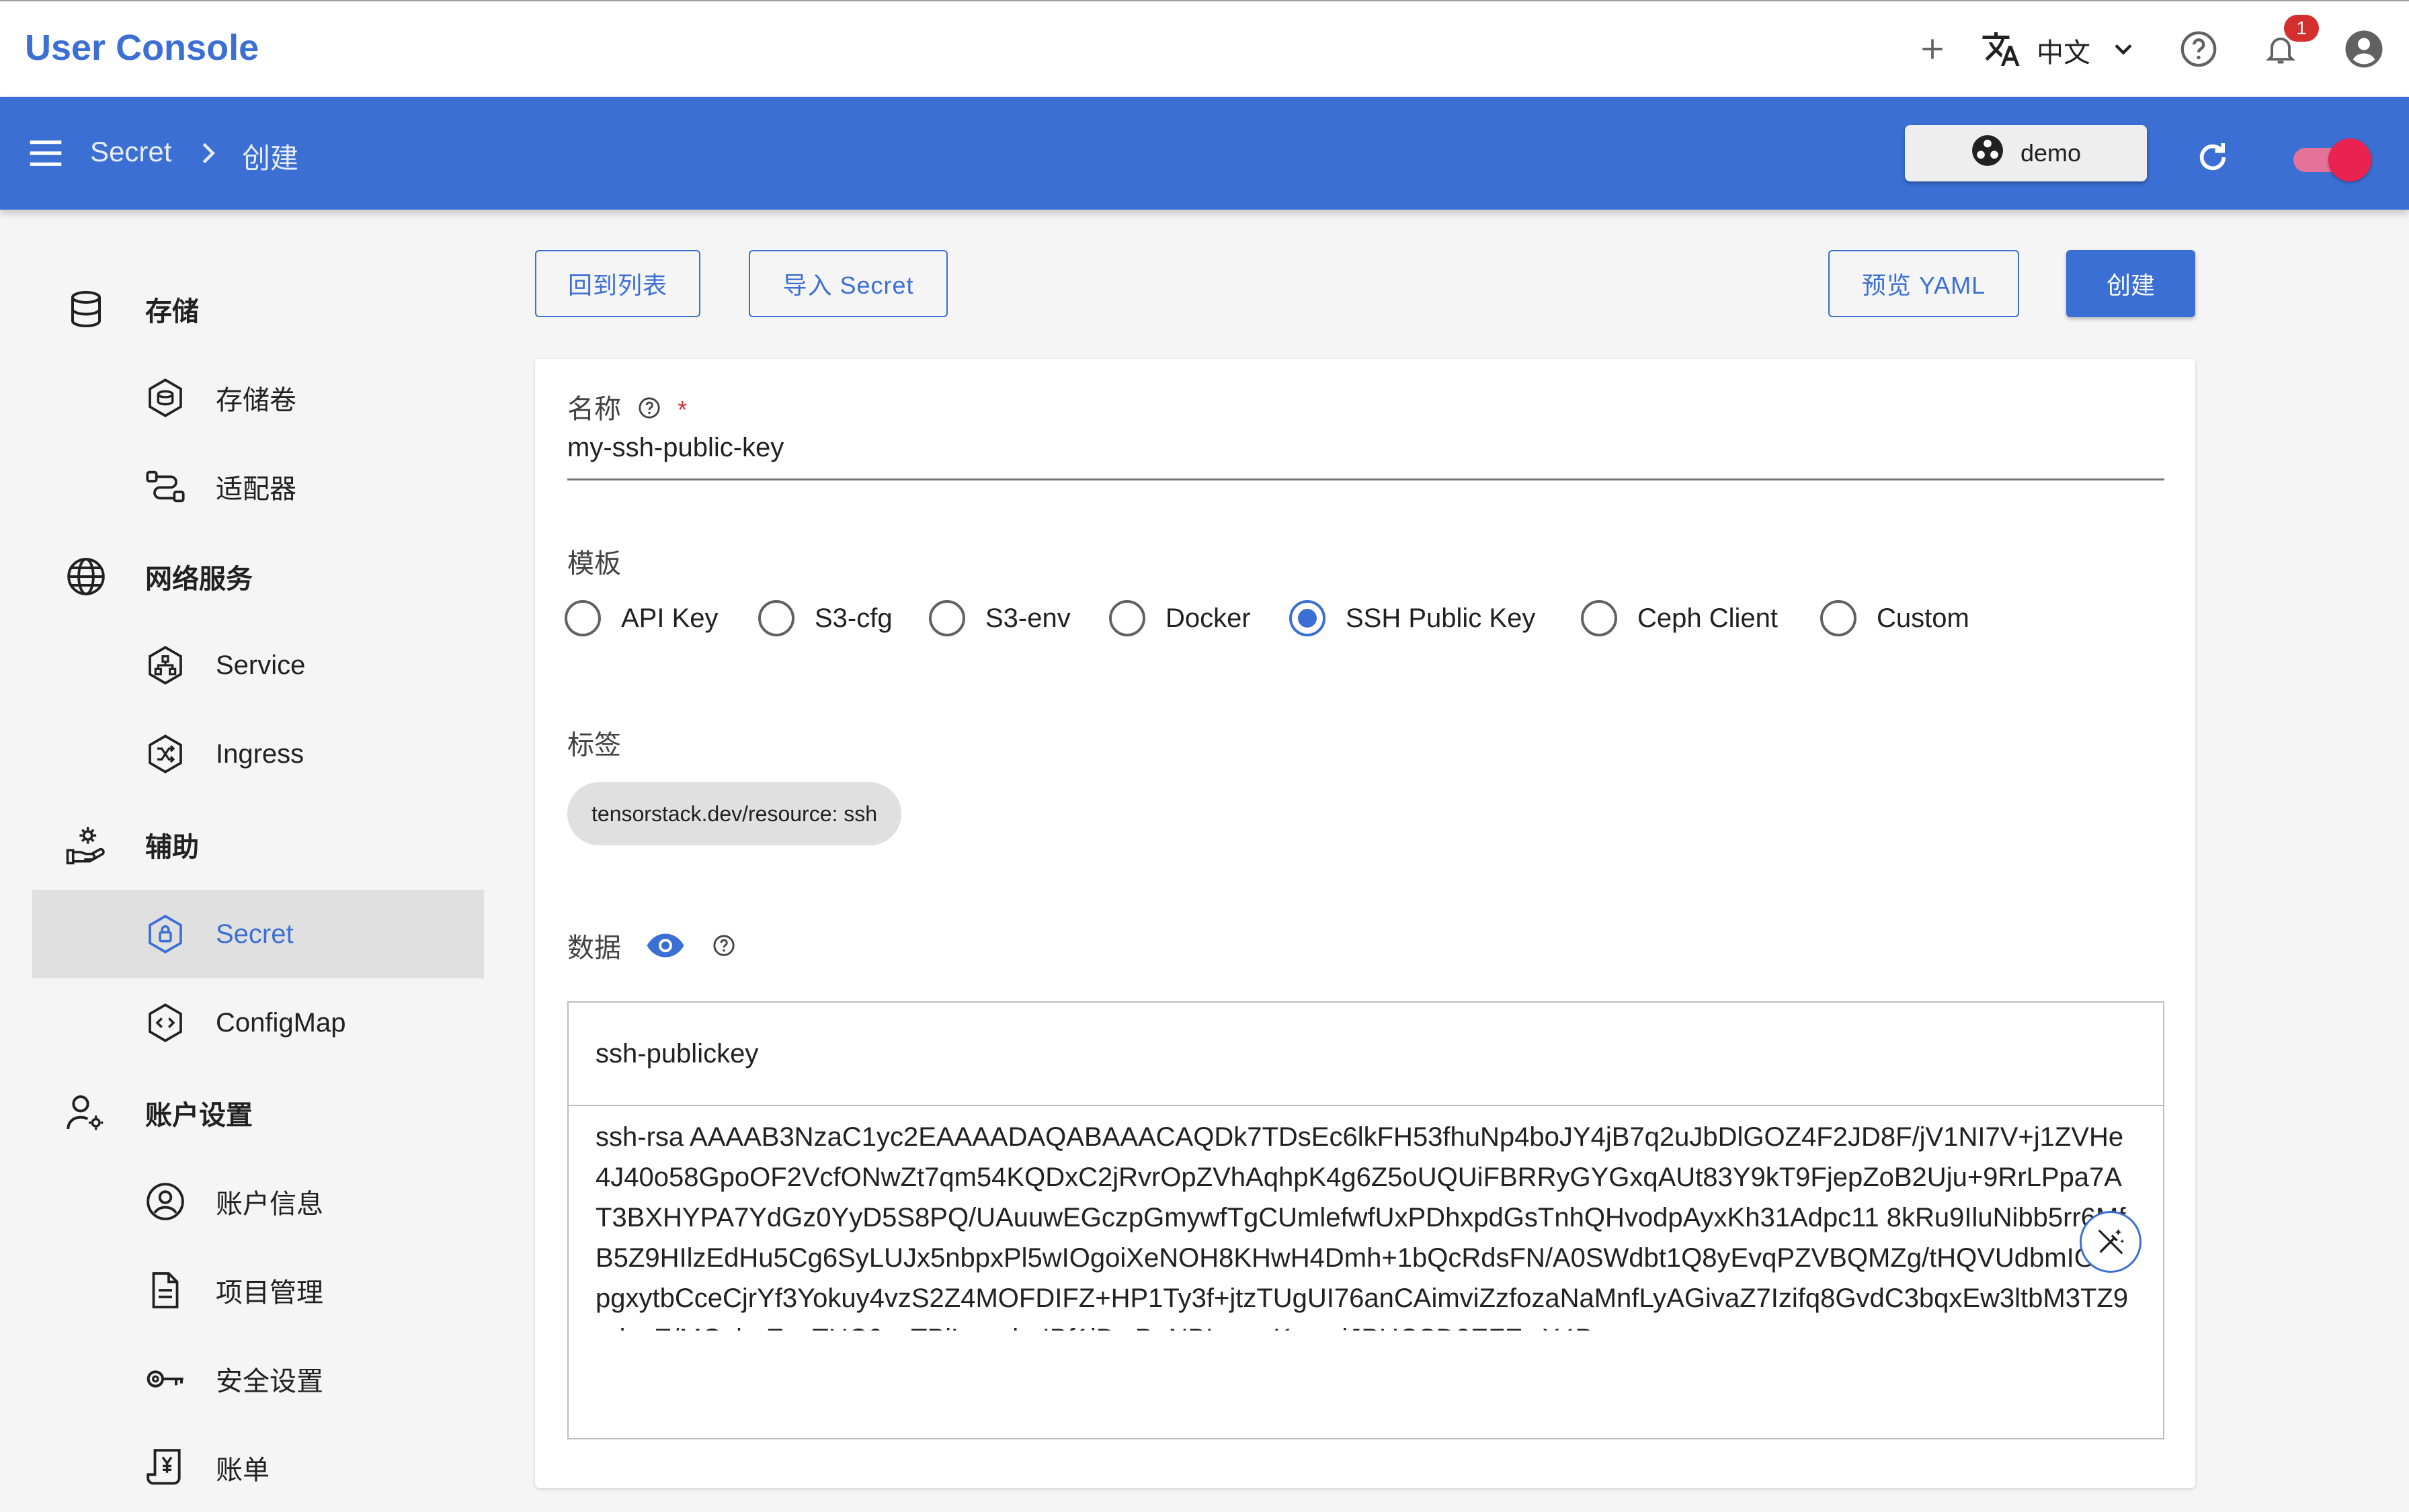  What do you see at coordinates (1205, 154) in the screenshot?
I see `page-toolbar: Secret 创建 demo` at bounding box center [1205, 154].